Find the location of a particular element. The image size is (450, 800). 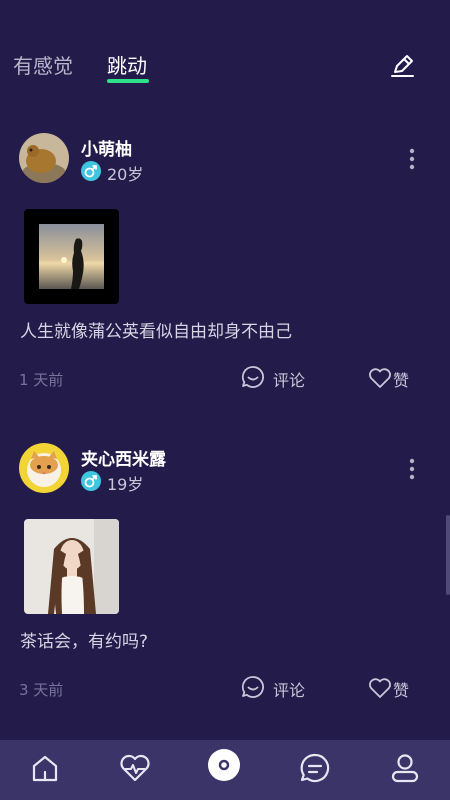

heart-pulse-icon is located at coordinates (135, 768).